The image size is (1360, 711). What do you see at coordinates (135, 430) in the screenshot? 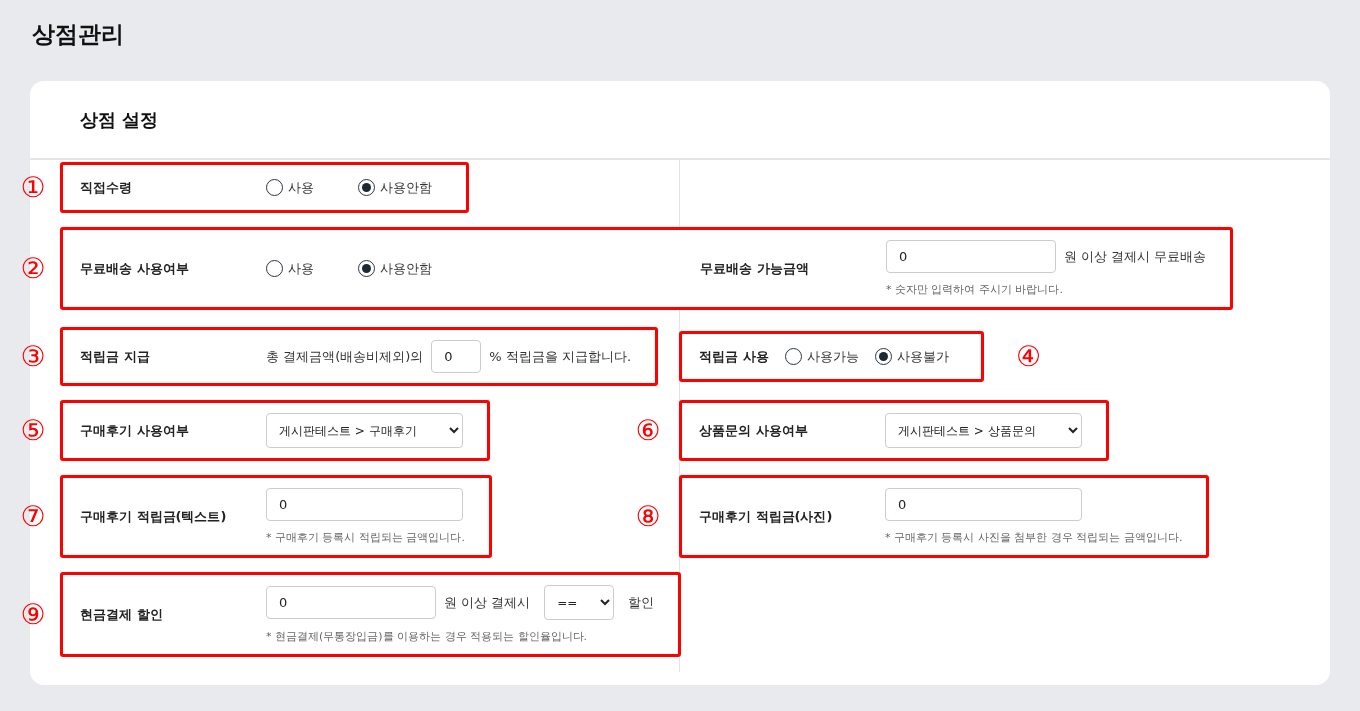
I see `setting-label: 구매후기 사용여부` at bounding box center [135, 430].